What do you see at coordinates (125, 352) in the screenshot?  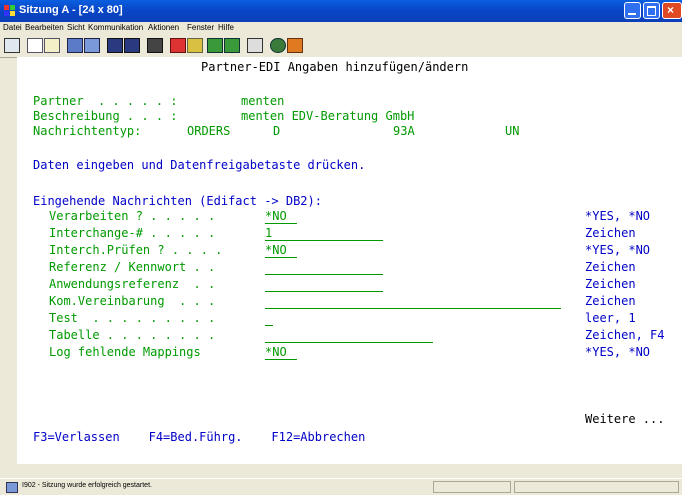 I see `field-label-log-mappings: Log fehlende Mappings` at bounding box center [125, 352].